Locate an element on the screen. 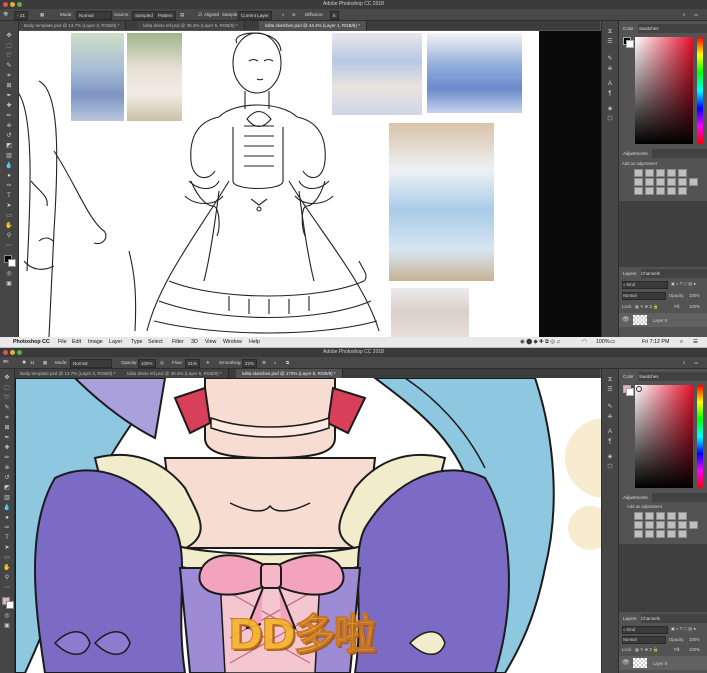 This screenshot has width=707, height=673. color-balance-icon is located at coordinates (649, 182).